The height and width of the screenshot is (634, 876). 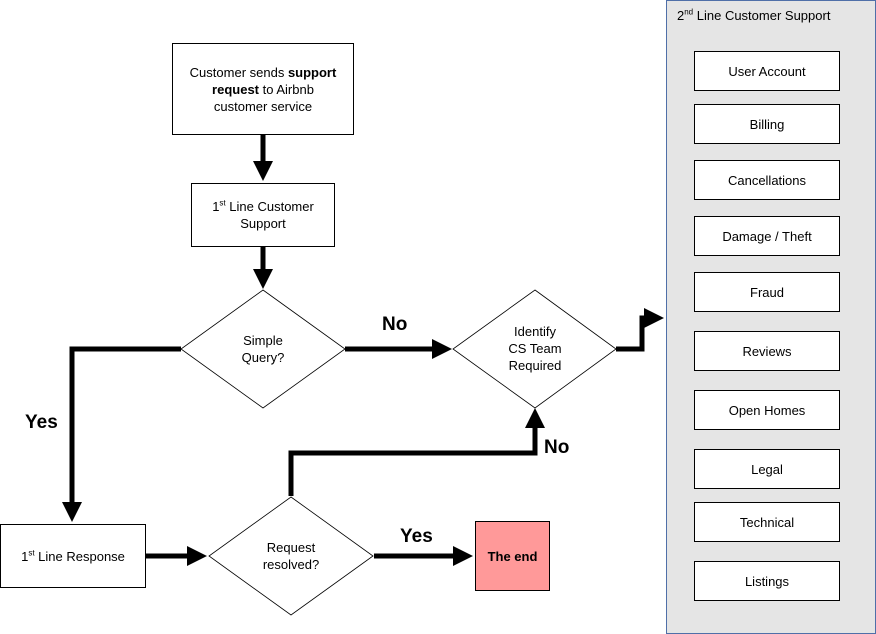 I want to click on start-text-bold-2: request, so click(x=236, y=89).